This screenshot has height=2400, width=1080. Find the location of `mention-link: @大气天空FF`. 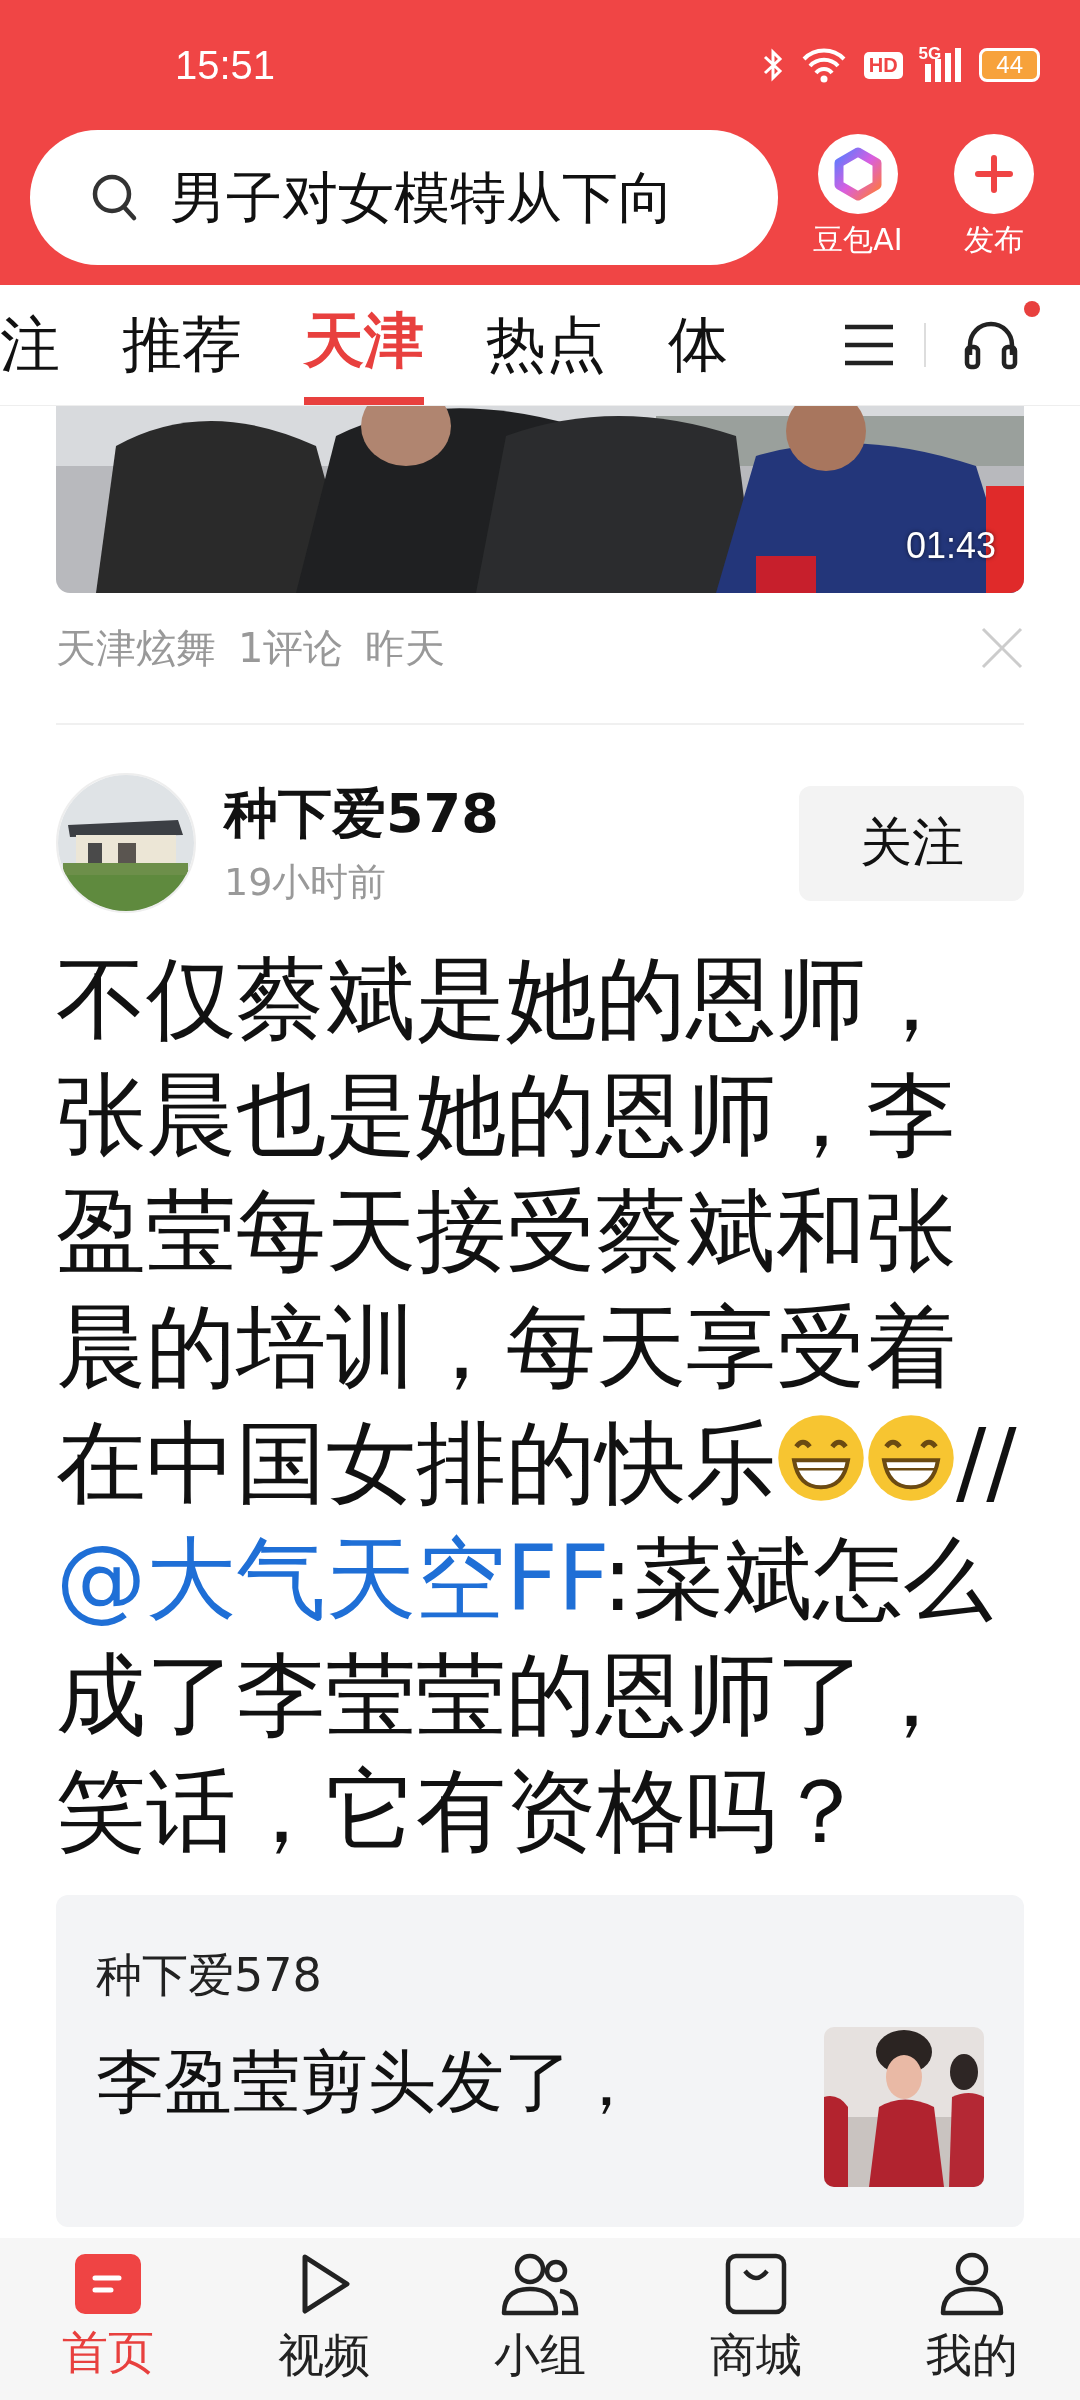

mention-link: @大气天空FF is located at coordinates (329, 1578).